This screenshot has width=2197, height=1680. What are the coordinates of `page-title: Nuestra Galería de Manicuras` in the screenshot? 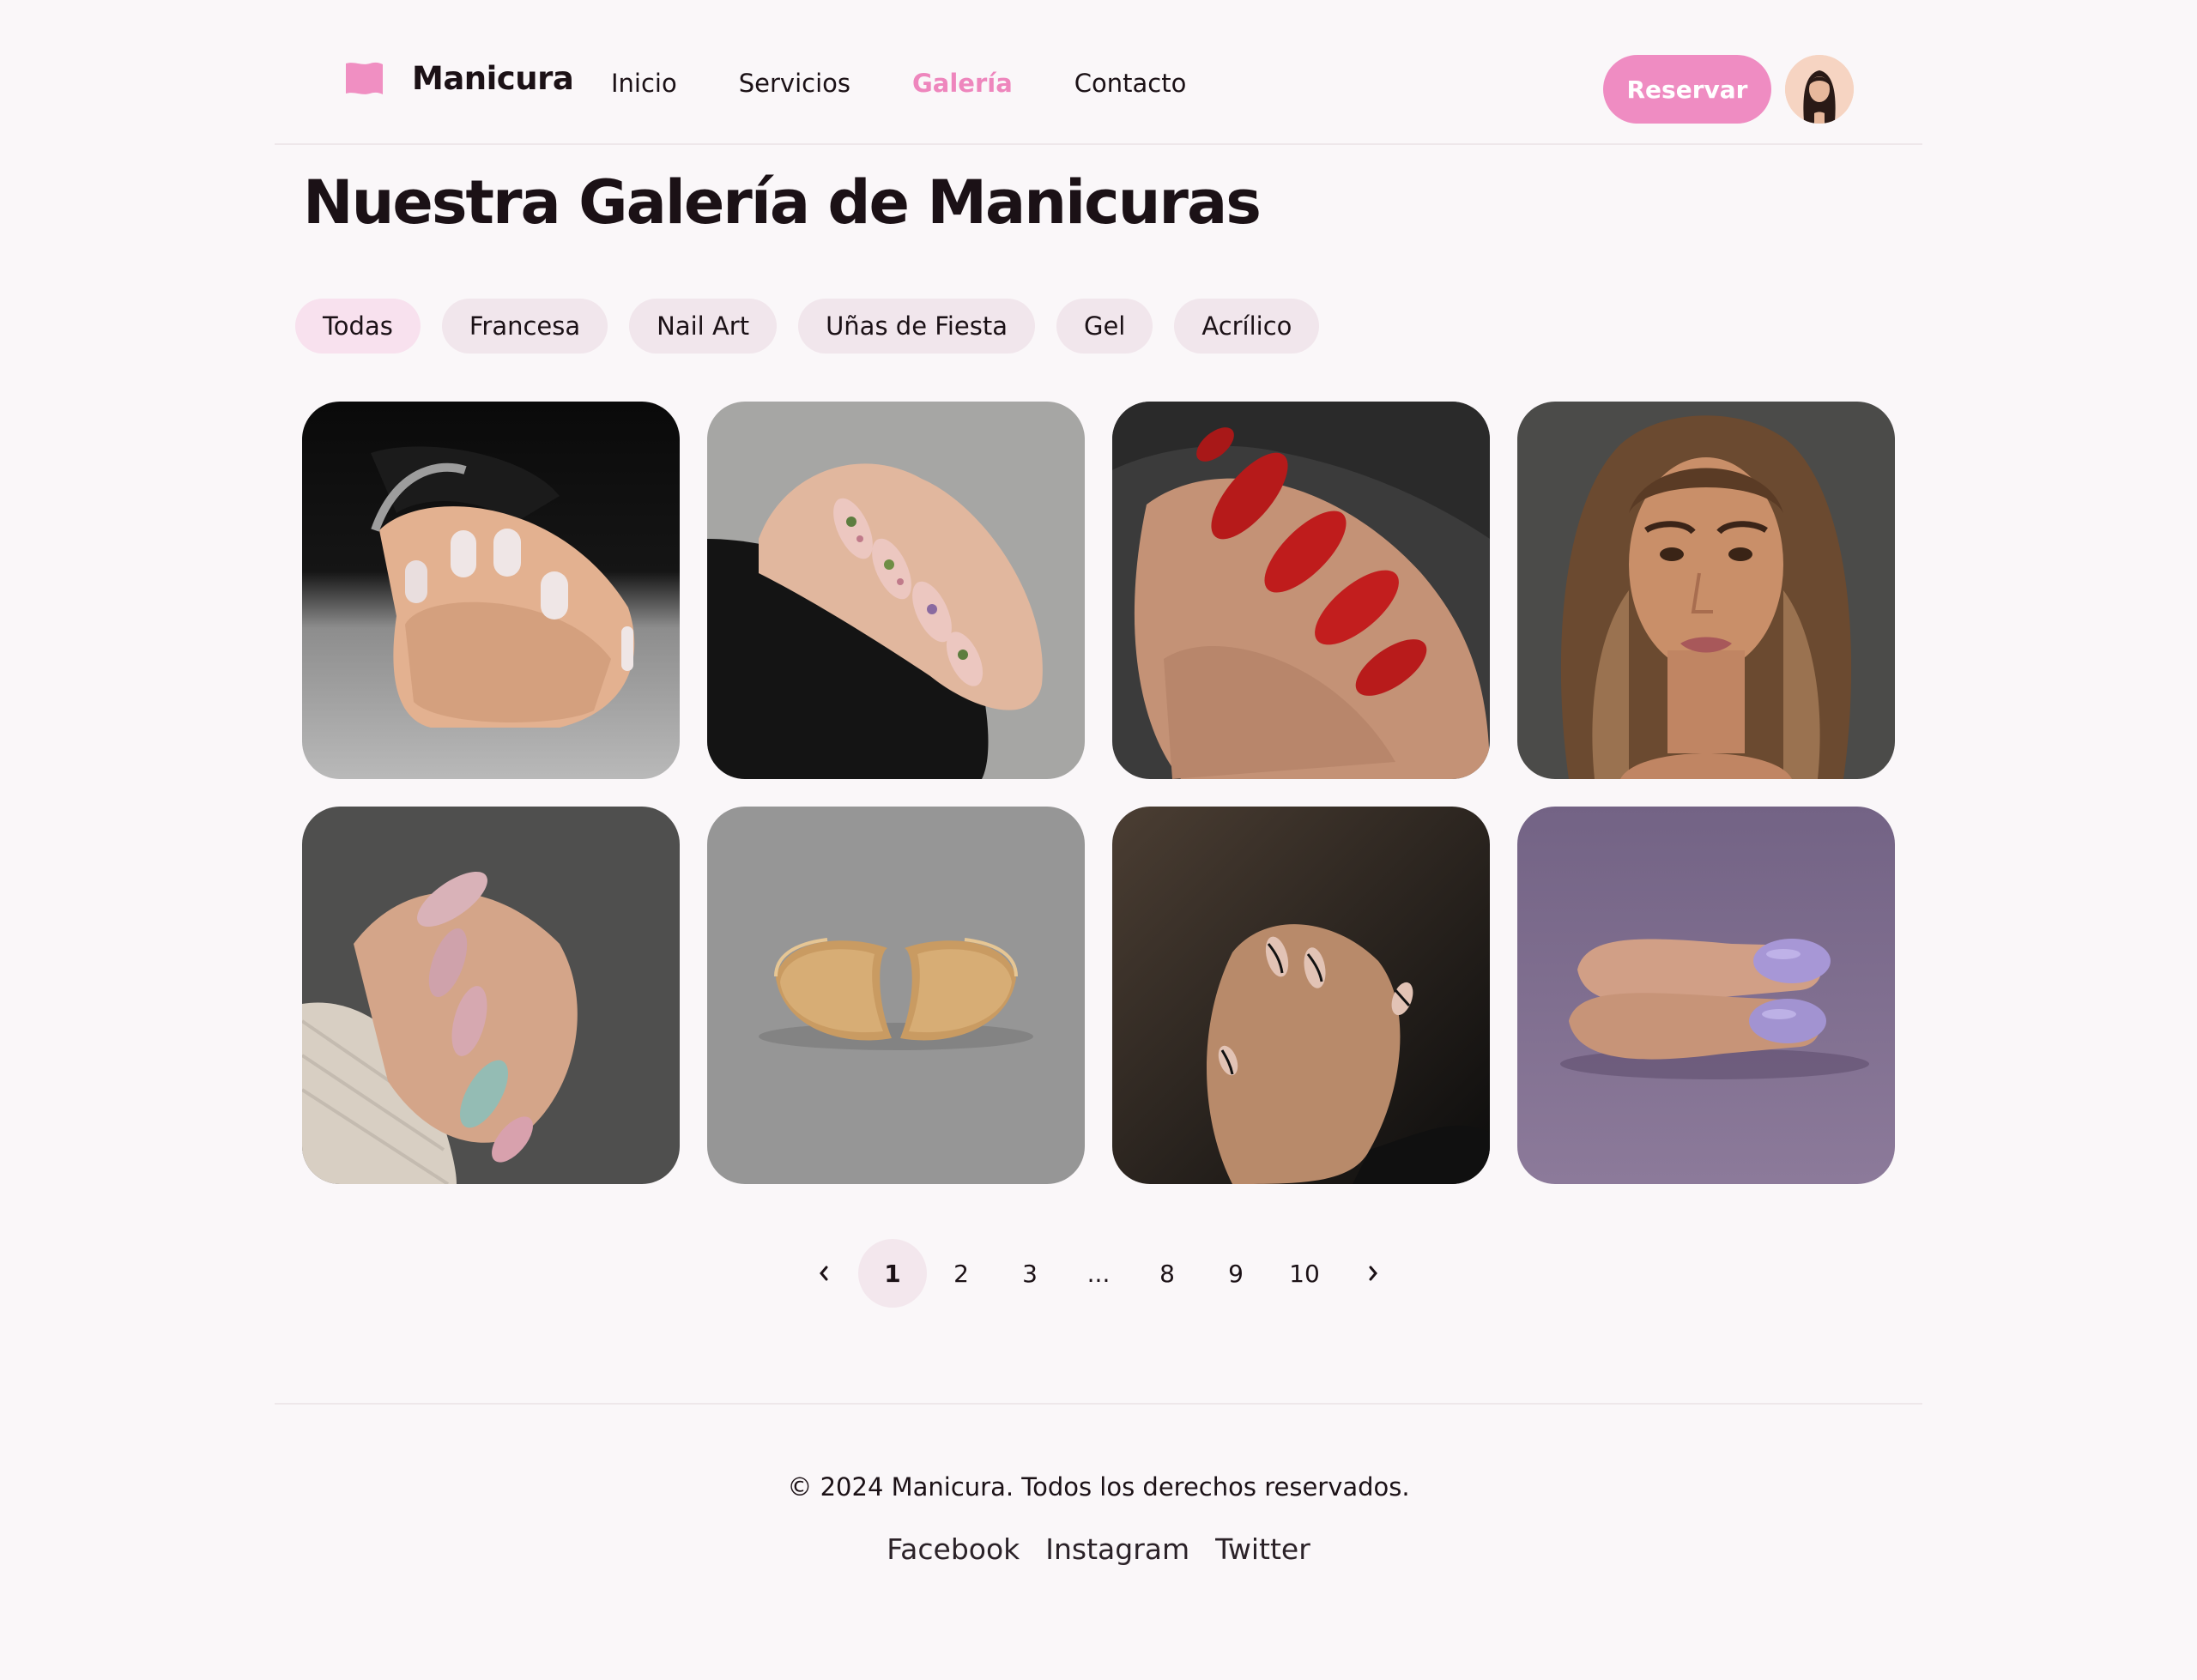 It's located at (782, 202).